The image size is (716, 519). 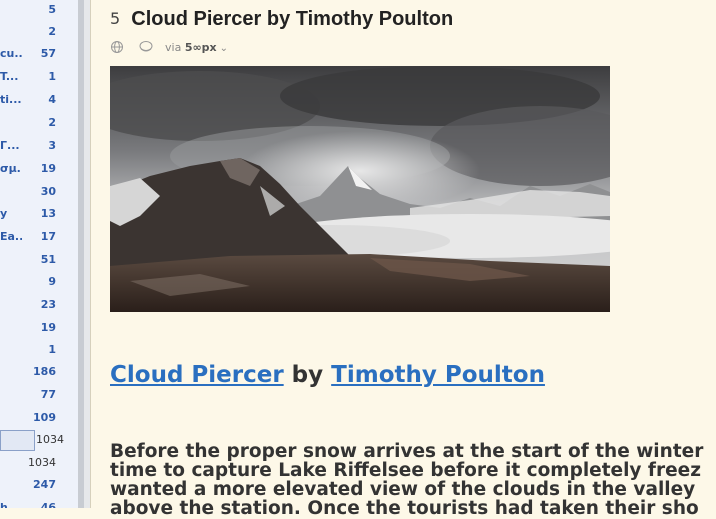 I want to click on sidebar-feed-item: 77, so click(x=40, y=395).